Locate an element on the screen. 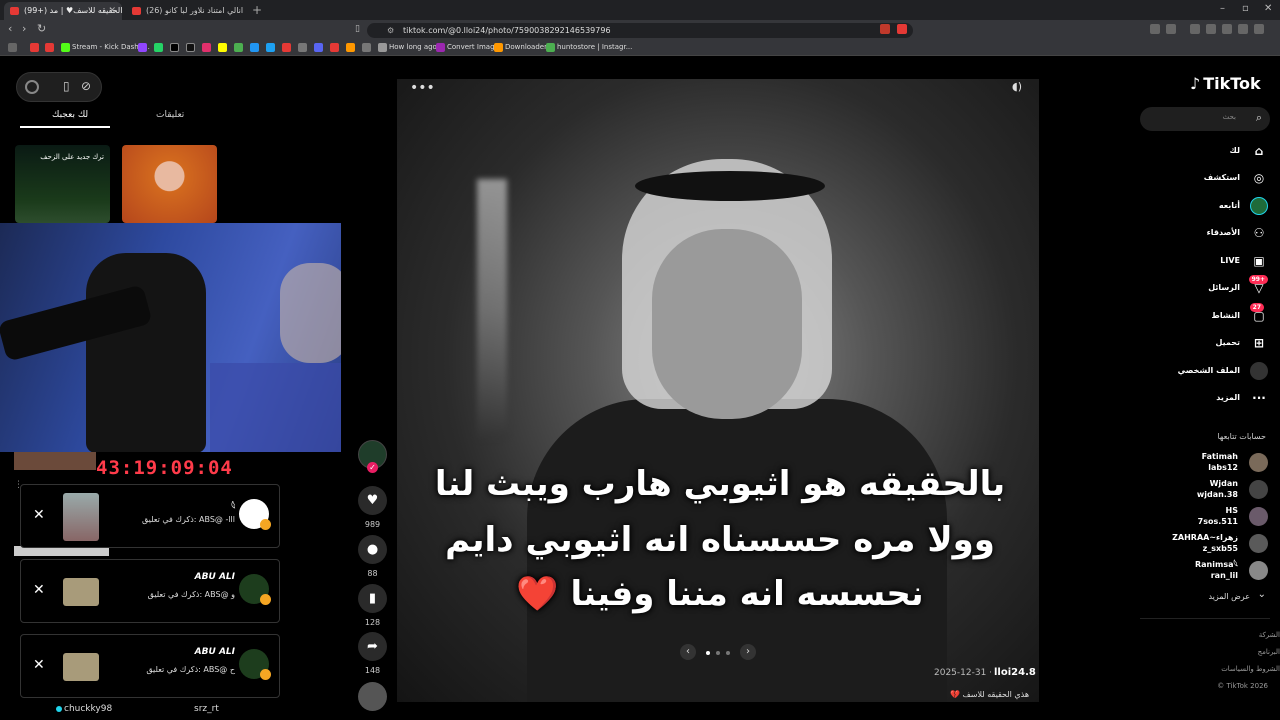 The width and height of the screenshot is (1280, 720). footer-link-terms: الشروط والسياسات is located at coordinates (1250, 669).